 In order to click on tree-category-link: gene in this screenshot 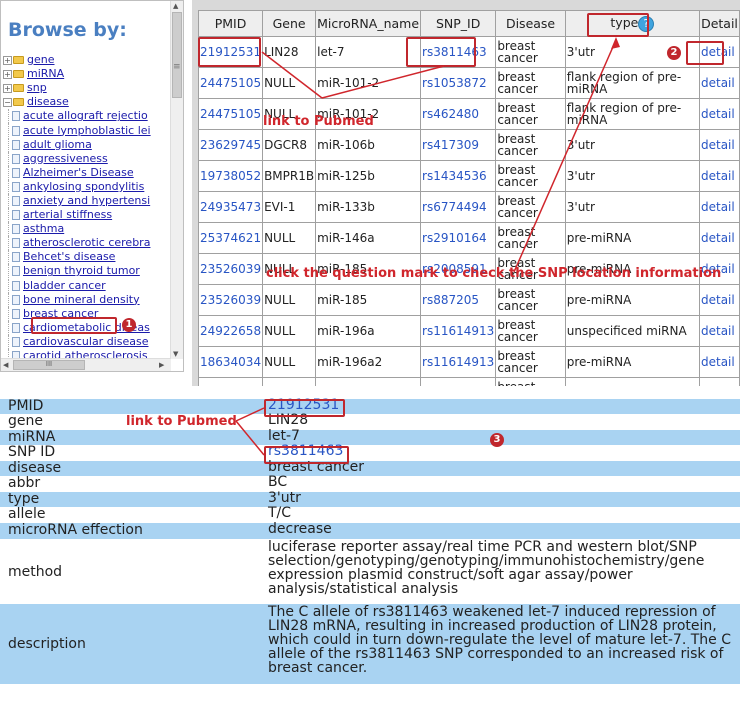, I will do `click(41, 60)`.